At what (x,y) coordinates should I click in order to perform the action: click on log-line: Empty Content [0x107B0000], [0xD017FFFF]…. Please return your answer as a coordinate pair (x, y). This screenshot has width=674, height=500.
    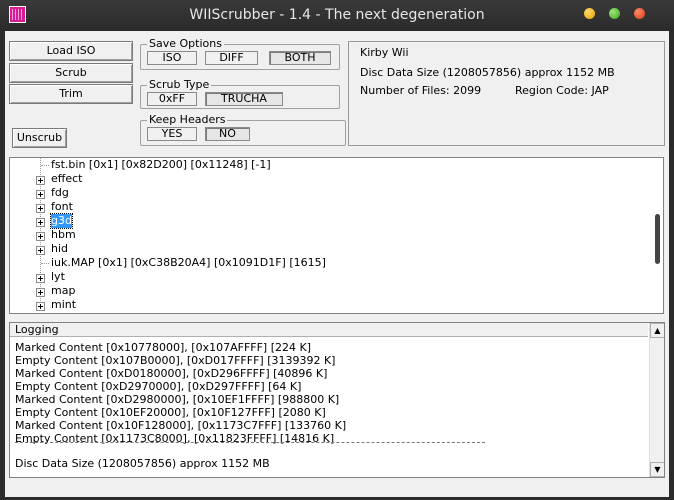
    Looking at the image, I should click on (175, 360).